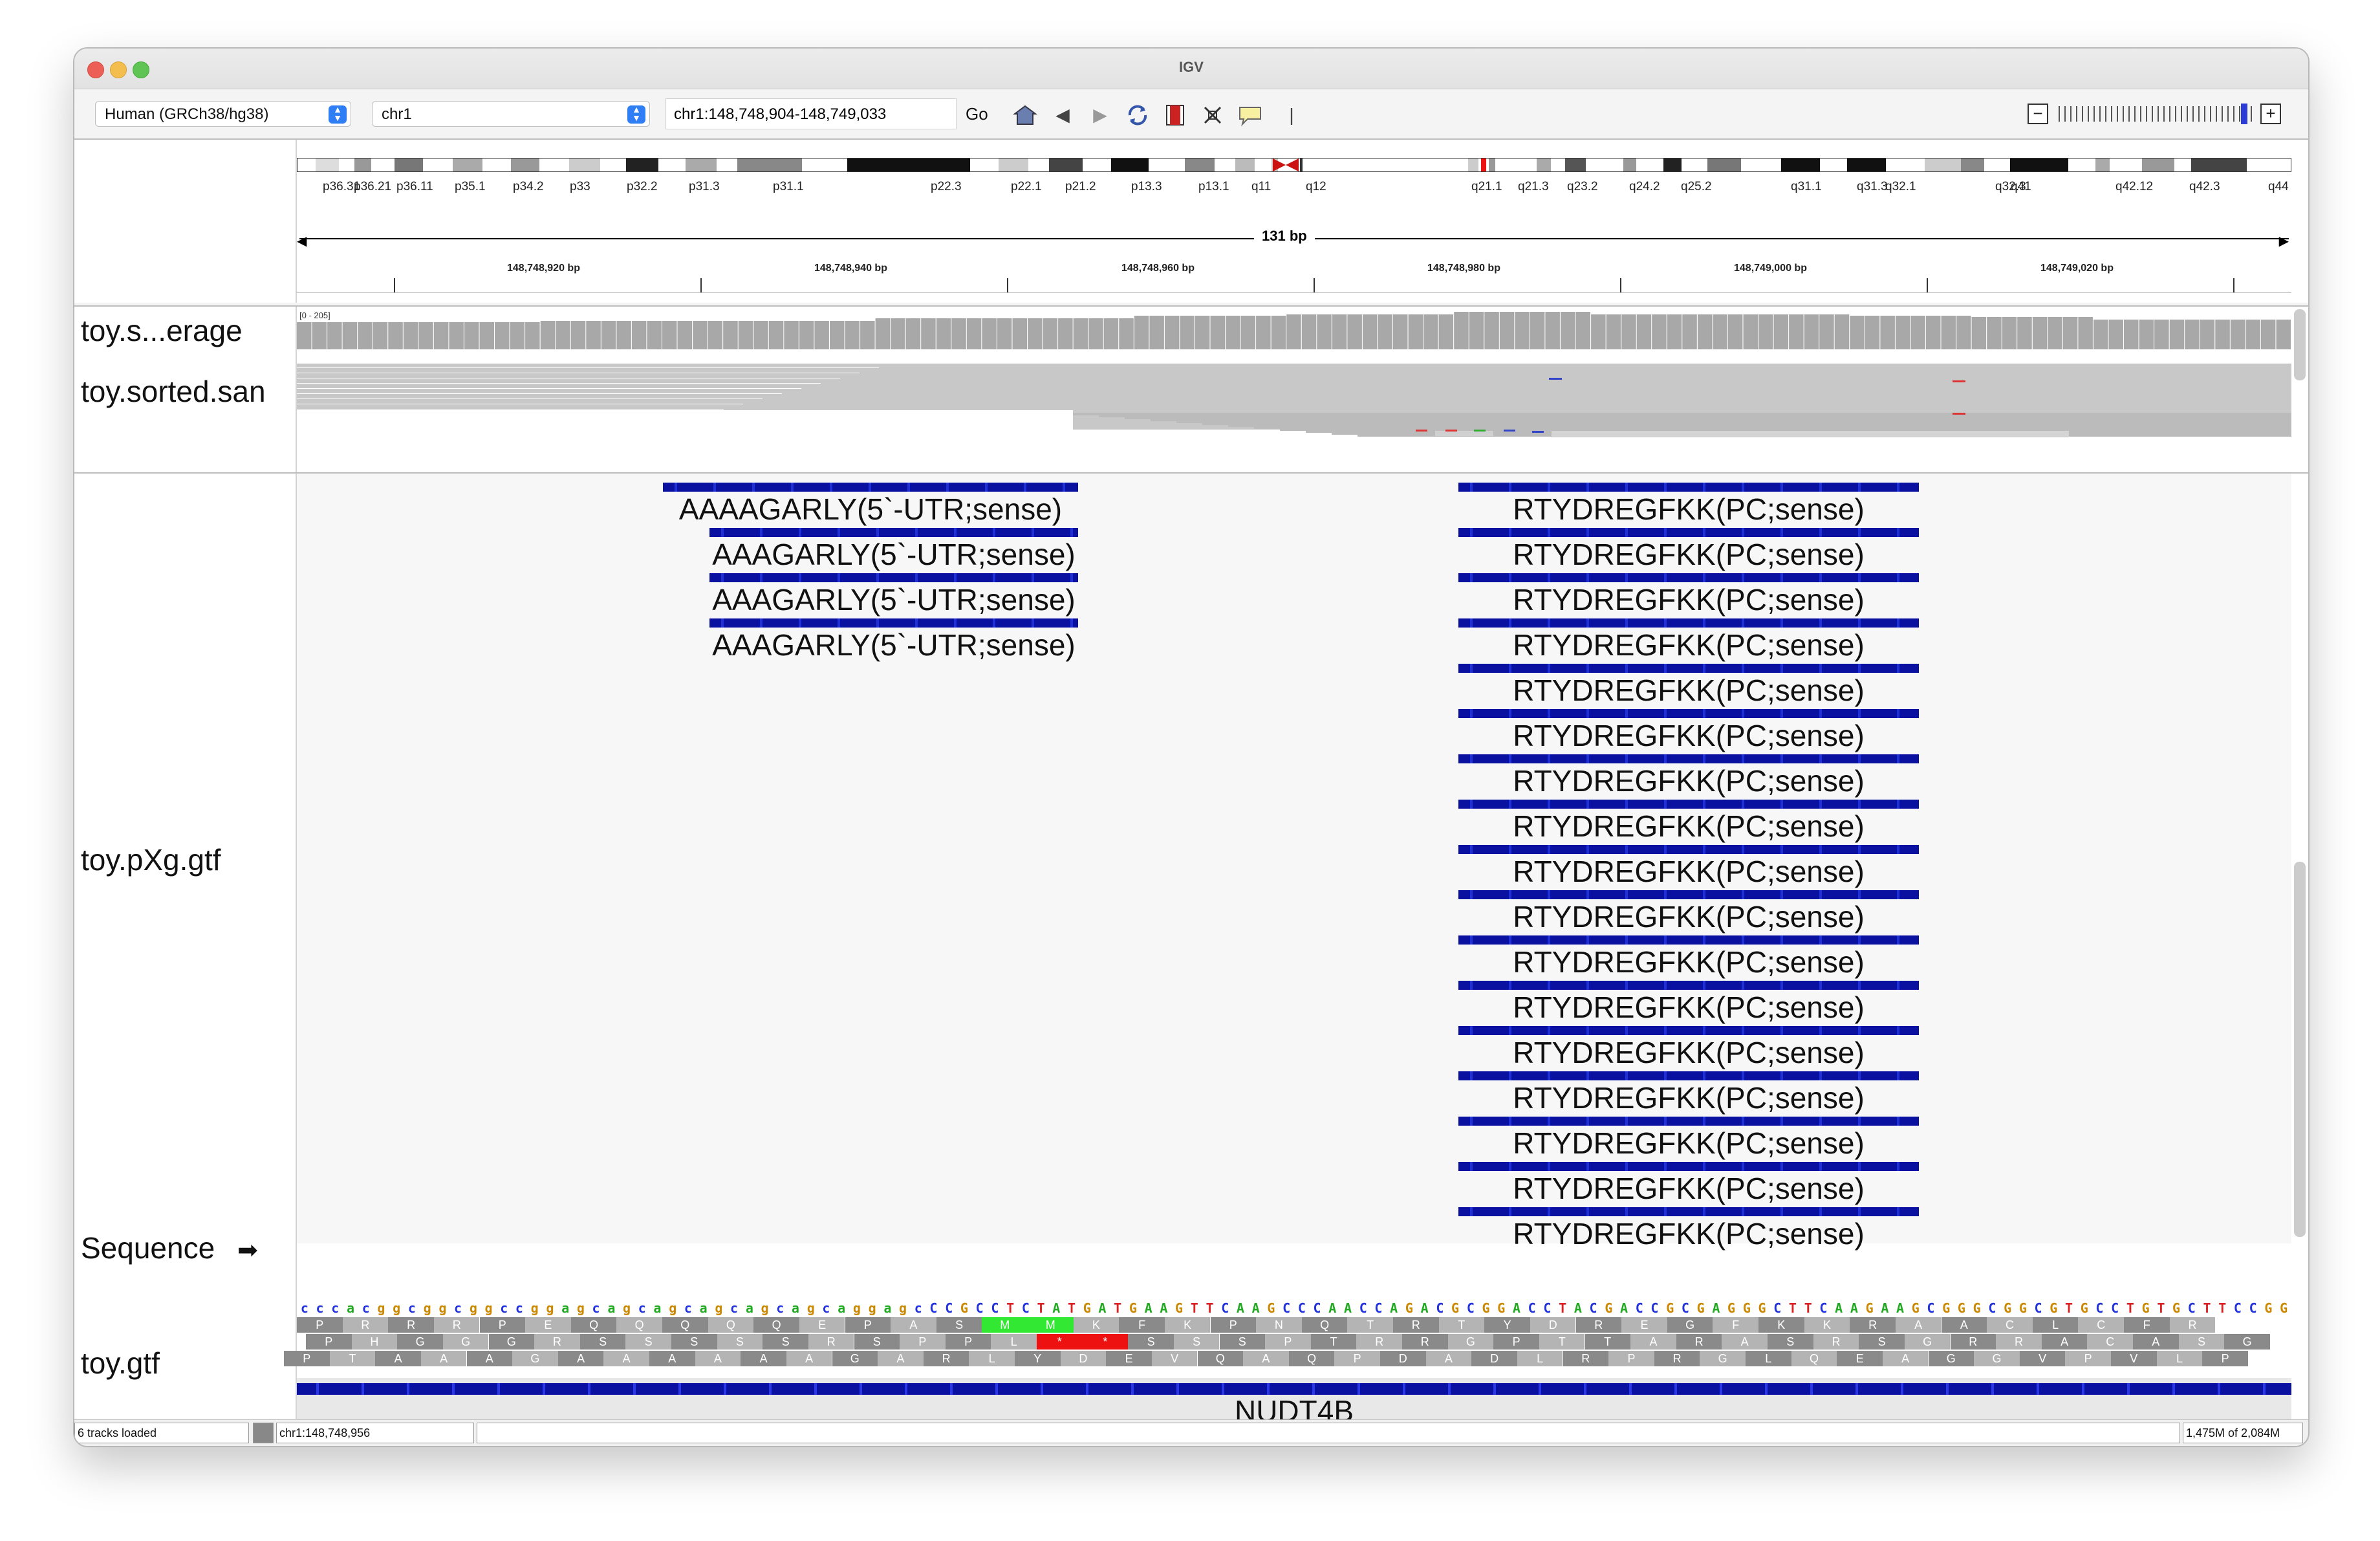 The width and height of the screenshot is (2380, 1541). I want to click on forward-arrow-icon: ▶, so click(1100, 115).